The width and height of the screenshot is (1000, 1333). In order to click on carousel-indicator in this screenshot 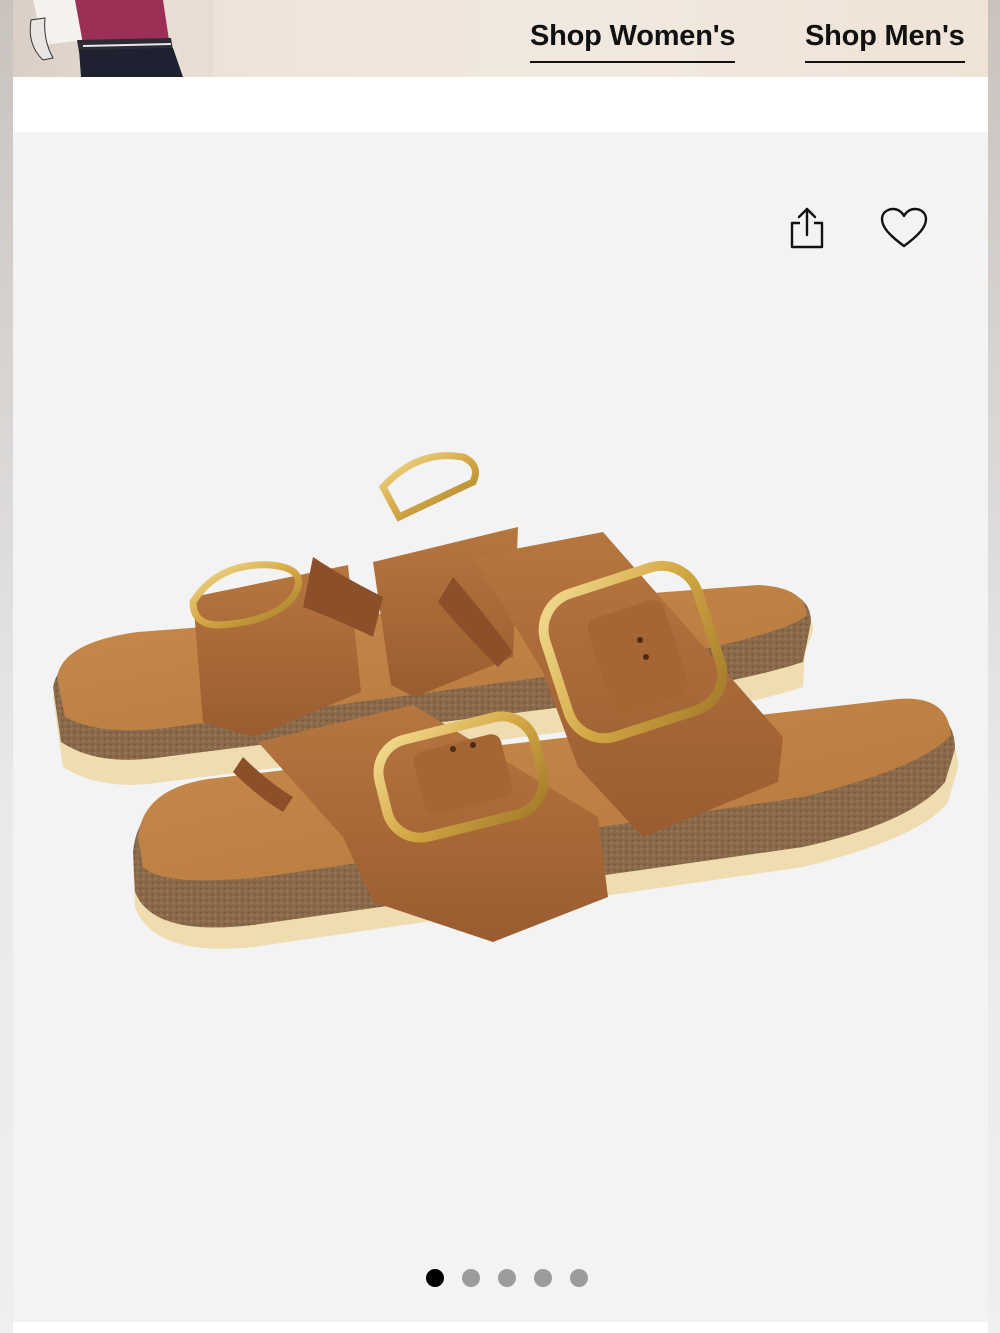, I will do `click(500, 1279)`.